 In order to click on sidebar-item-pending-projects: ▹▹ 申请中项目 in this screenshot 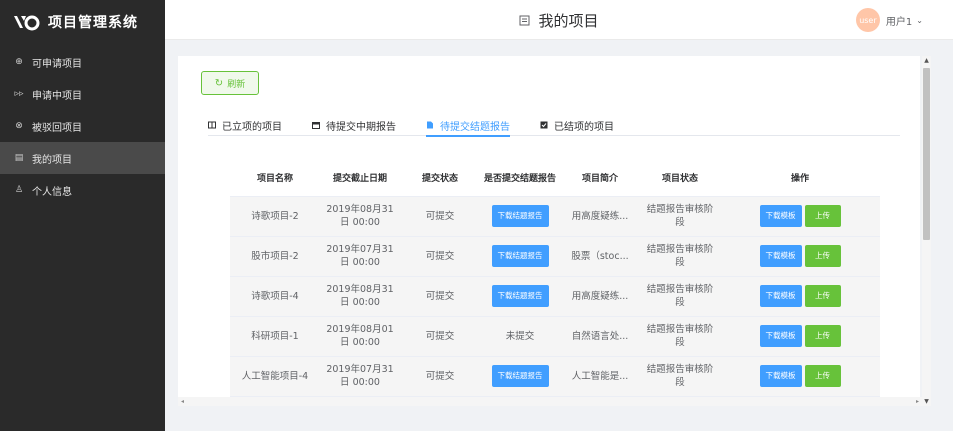, I will do `click(82, 94)`.